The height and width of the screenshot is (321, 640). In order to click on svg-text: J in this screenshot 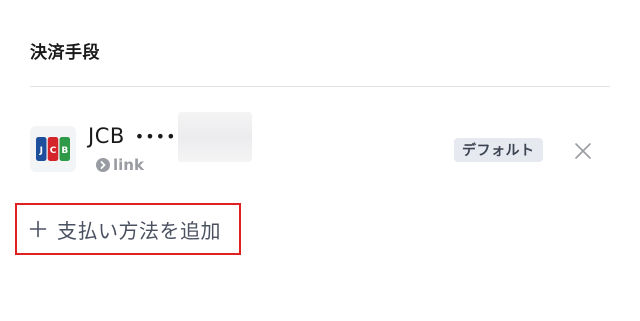, I will do `click(41, 151)`.